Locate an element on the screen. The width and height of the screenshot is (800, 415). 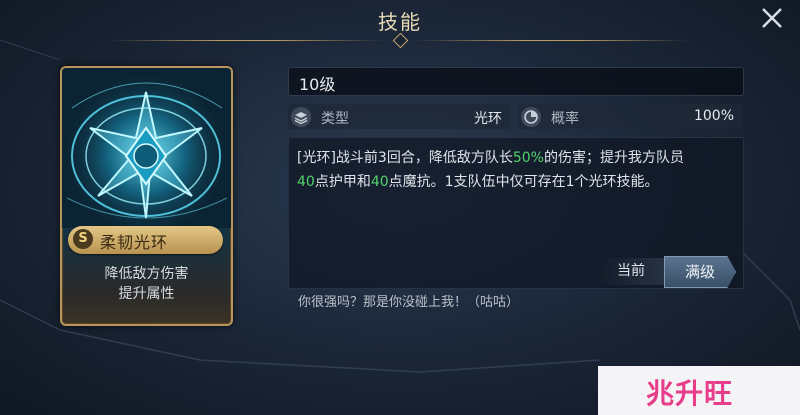
character-quote: 你很强吗？那是你没碰上我！（咕咕） is located at coordinates (409, 302).